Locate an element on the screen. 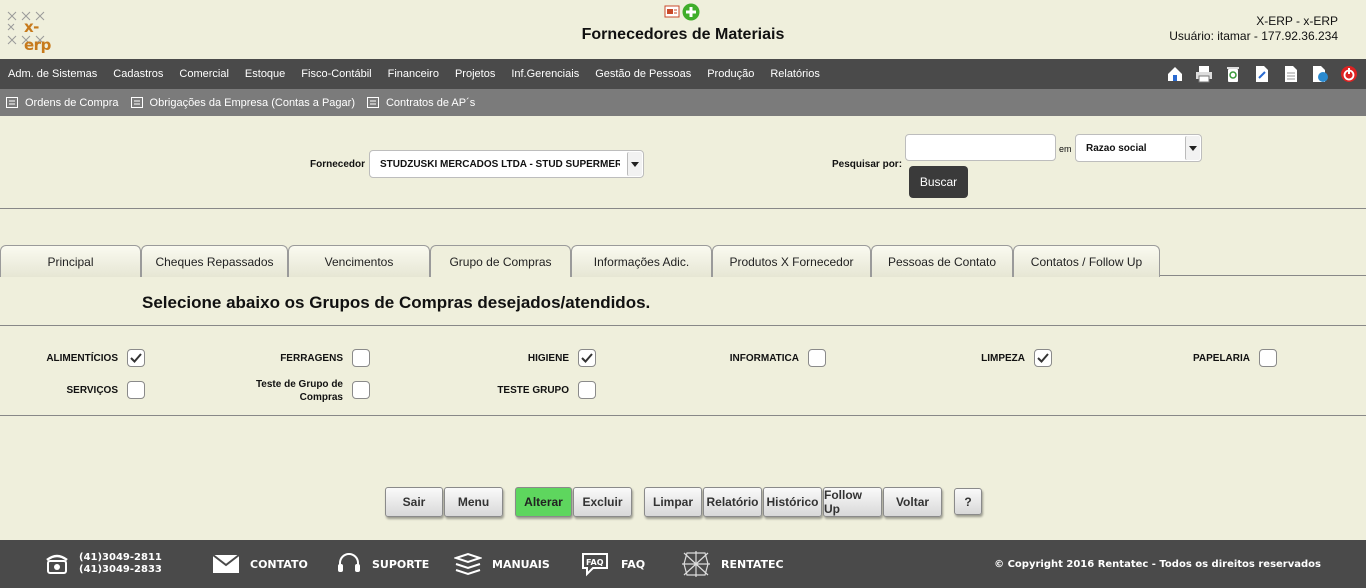 This screenshot has height=588, width=1366. submenu-item-obrigacoes: Obrigações da Empresa (Contas a Pagar) is located at coordinates (242, 102).